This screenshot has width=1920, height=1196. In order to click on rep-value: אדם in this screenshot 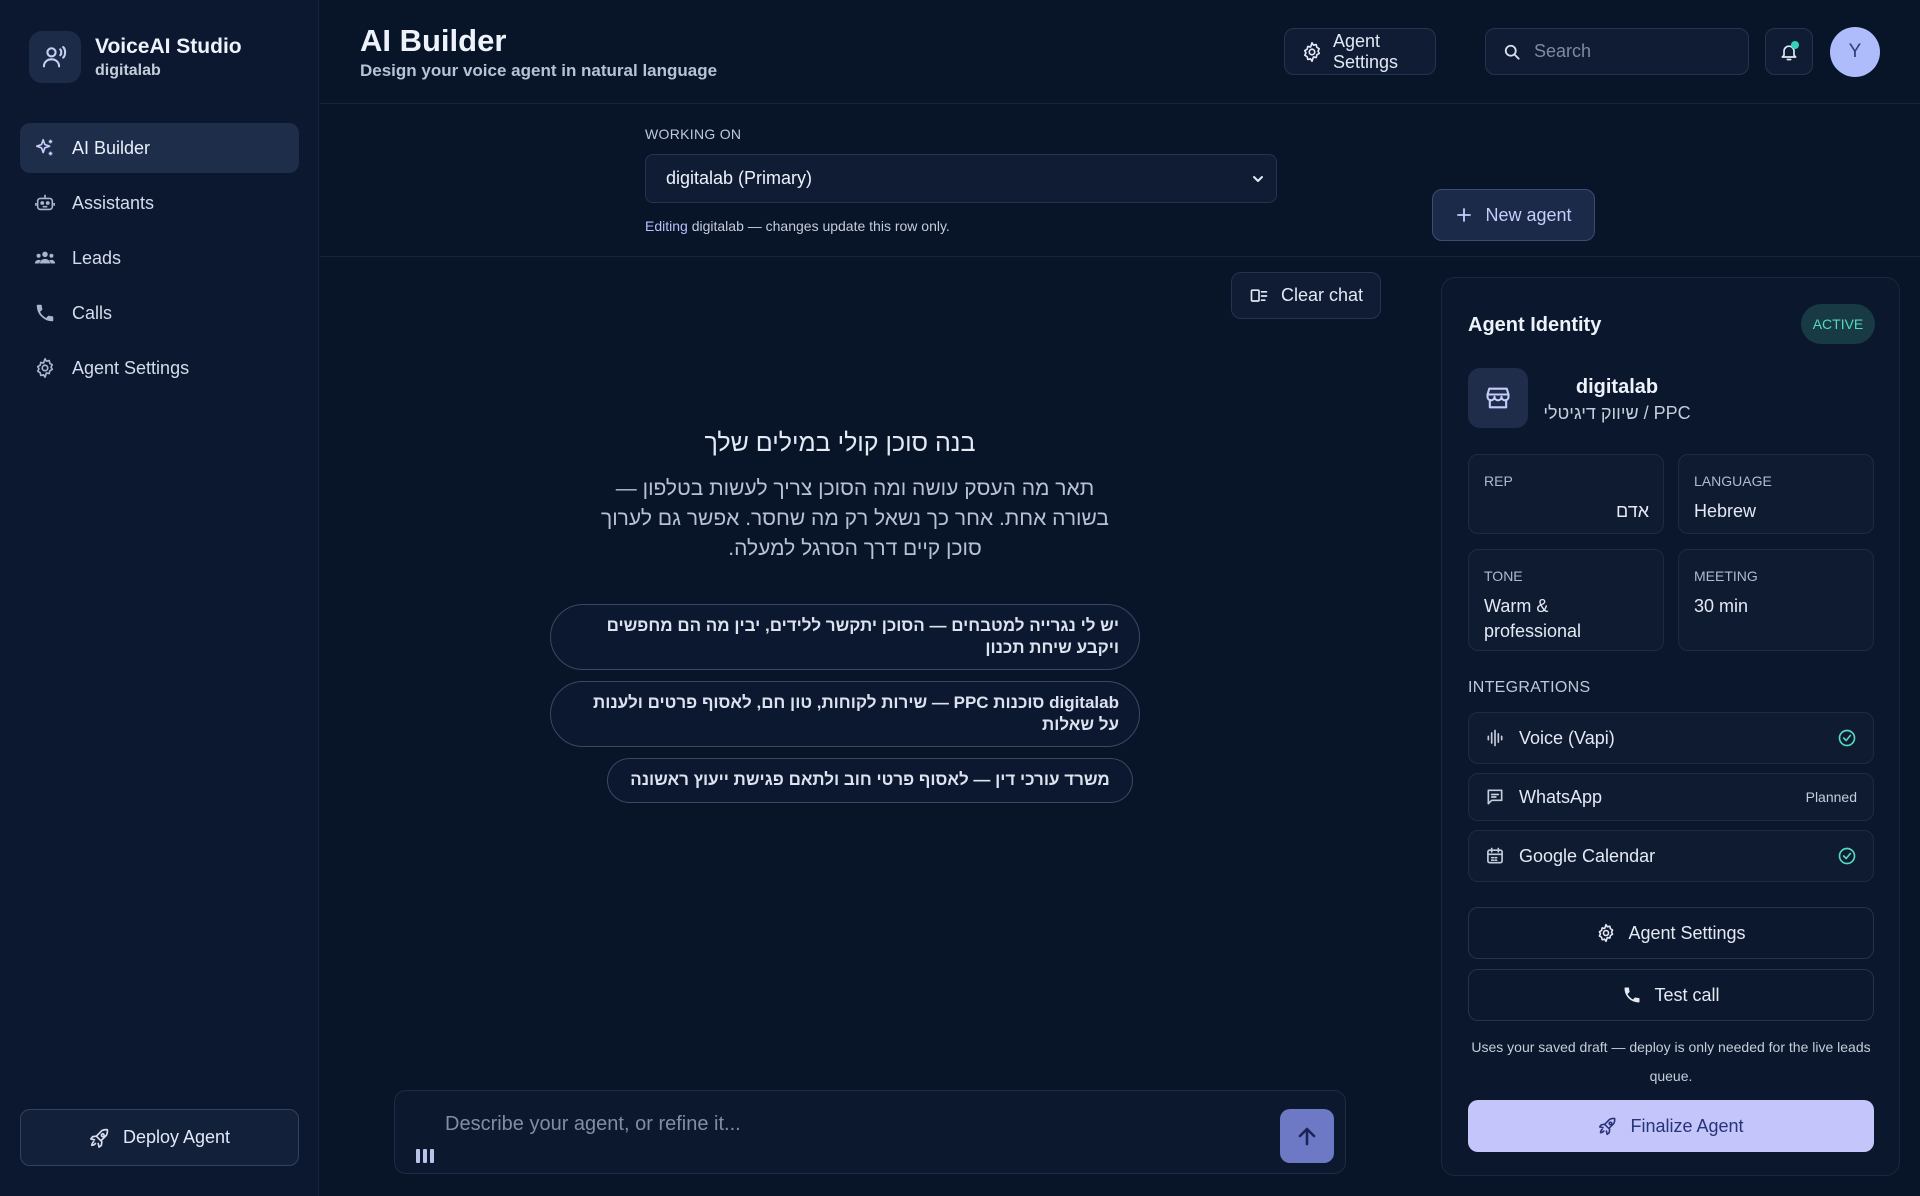, I will do `click(1632, 511)`.